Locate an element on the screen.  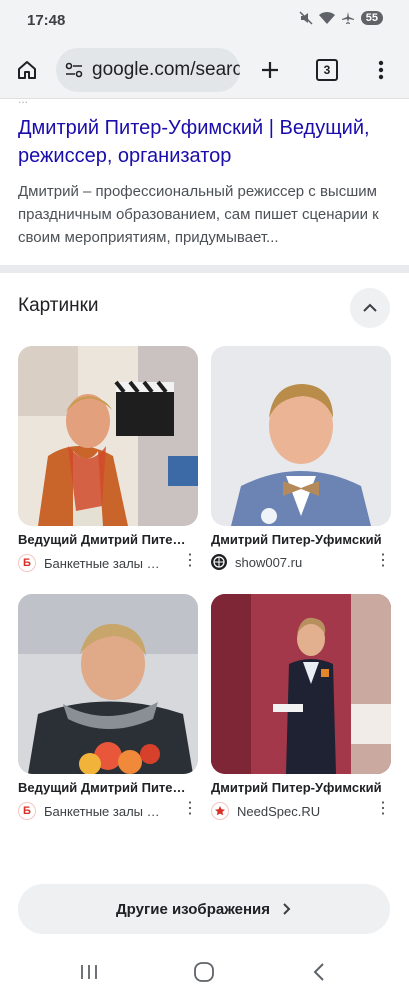
tab-switcher-button: 3 is located at coordinates (327, 70).